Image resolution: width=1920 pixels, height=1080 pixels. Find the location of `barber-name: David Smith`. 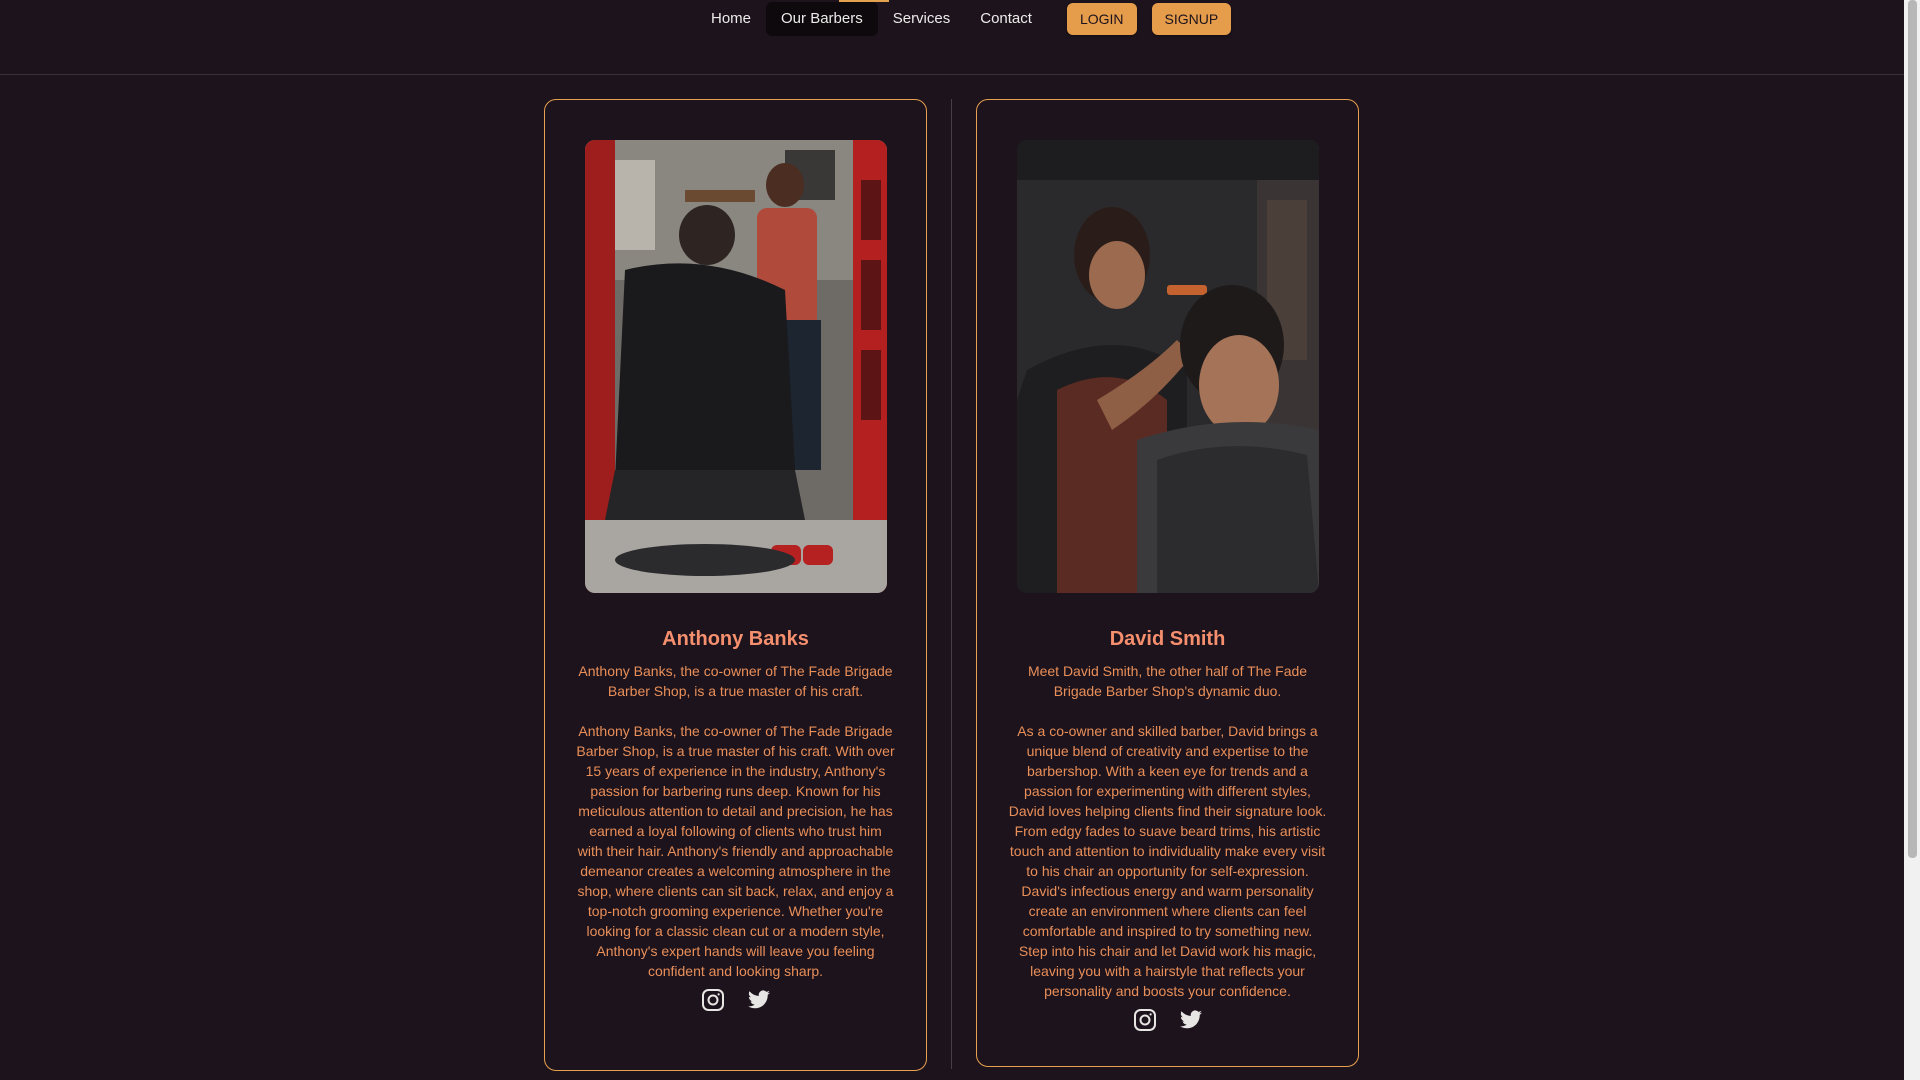

barber-name: David Smith is located at coordinates (1167, 639).